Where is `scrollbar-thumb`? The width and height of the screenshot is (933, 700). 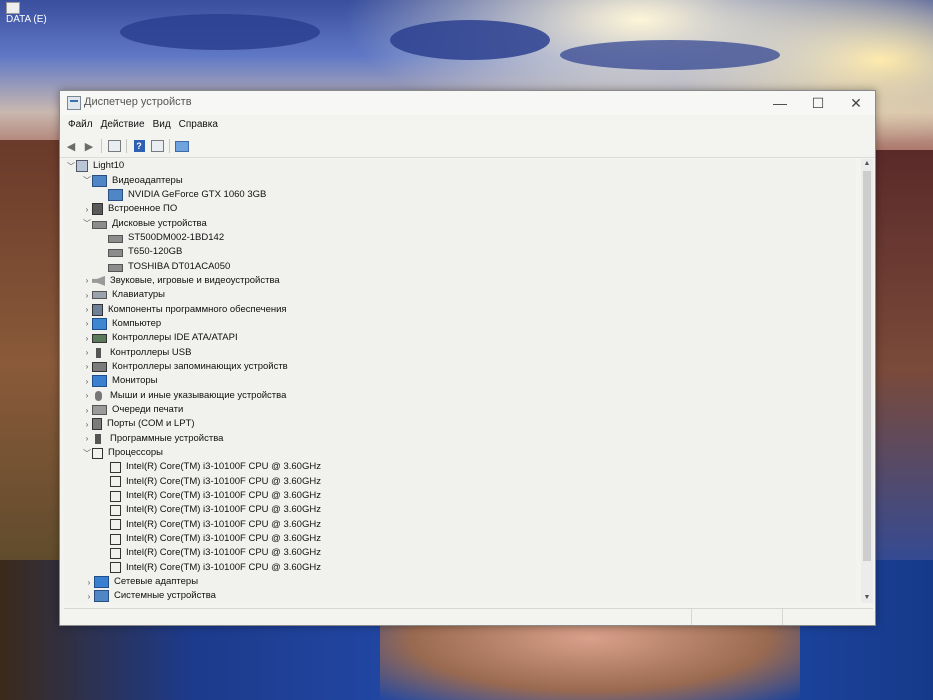
scrollbar-thumb is located at coordinates (867, 366).